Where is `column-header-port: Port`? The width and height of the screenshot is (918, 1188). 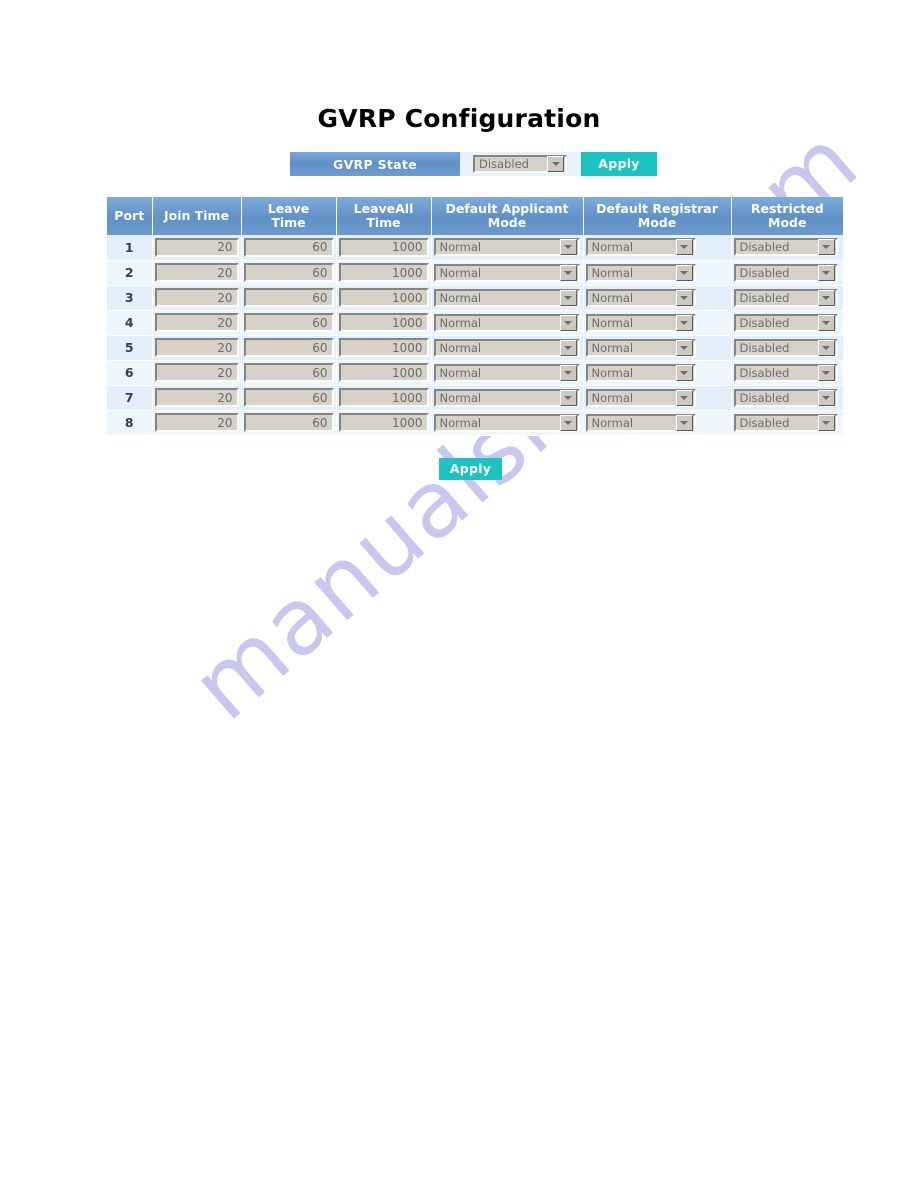 column-header-port: Port is located at coordinates (130, 216).